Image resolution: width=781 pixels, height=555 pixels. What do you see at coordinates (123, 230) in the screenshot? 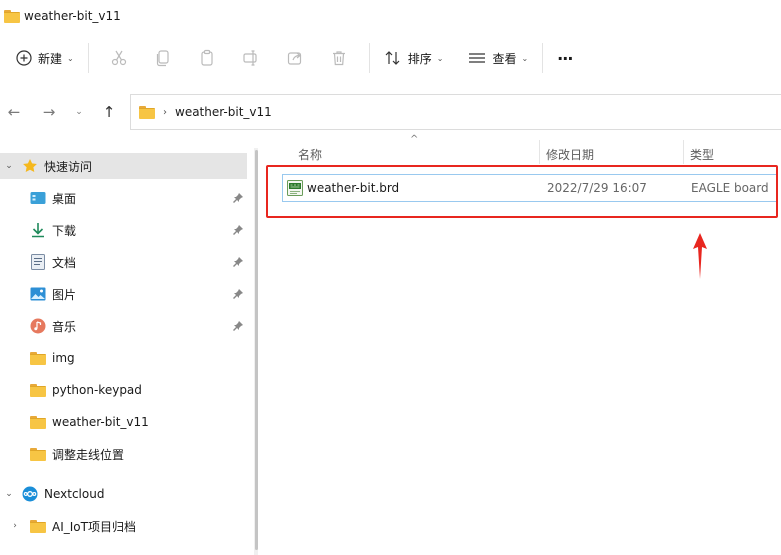
I see `sidebar-item-downloads: 下载` at bounding box center [123, 230].